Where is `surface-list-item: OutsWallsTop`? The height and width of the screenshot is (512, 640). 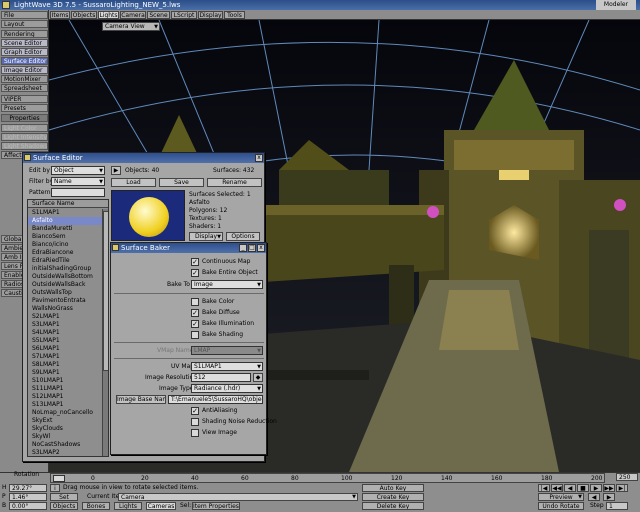 surface-list-item: OutsWallsTop is located at coordinates (65, 293).